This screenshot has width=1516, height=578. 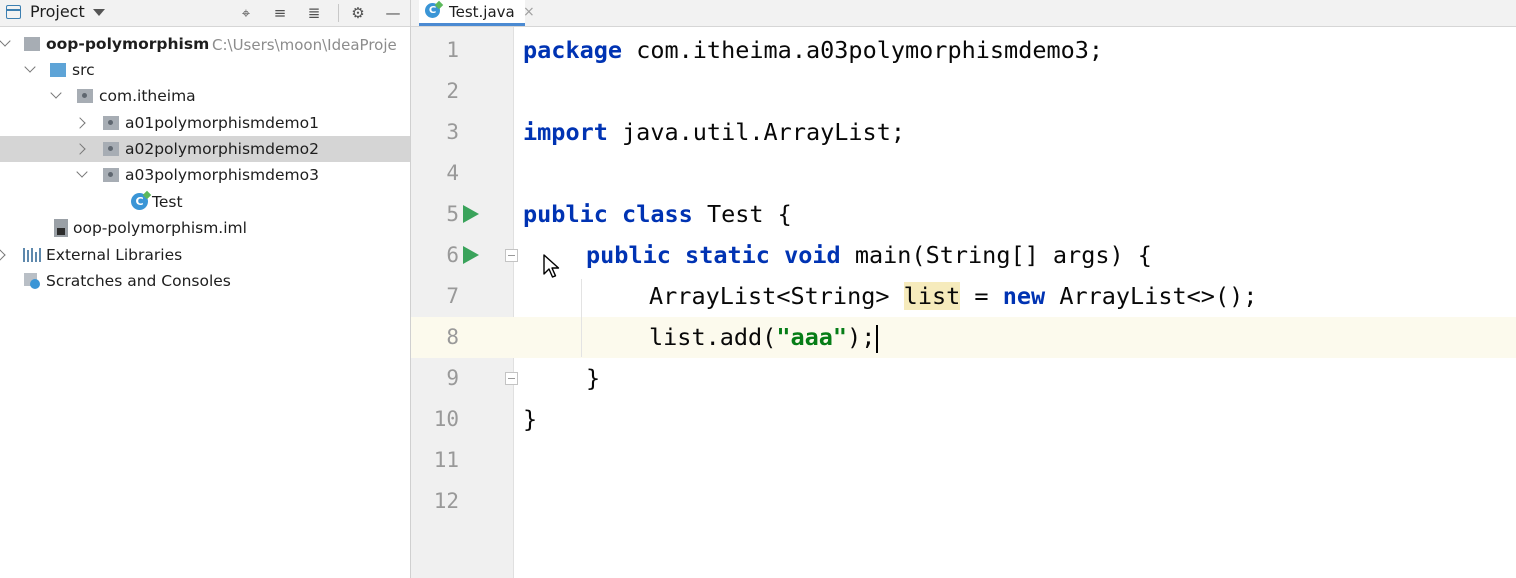 I want to click on tree-item-label: Scratches and Consoles, so click(x=138, y=281).